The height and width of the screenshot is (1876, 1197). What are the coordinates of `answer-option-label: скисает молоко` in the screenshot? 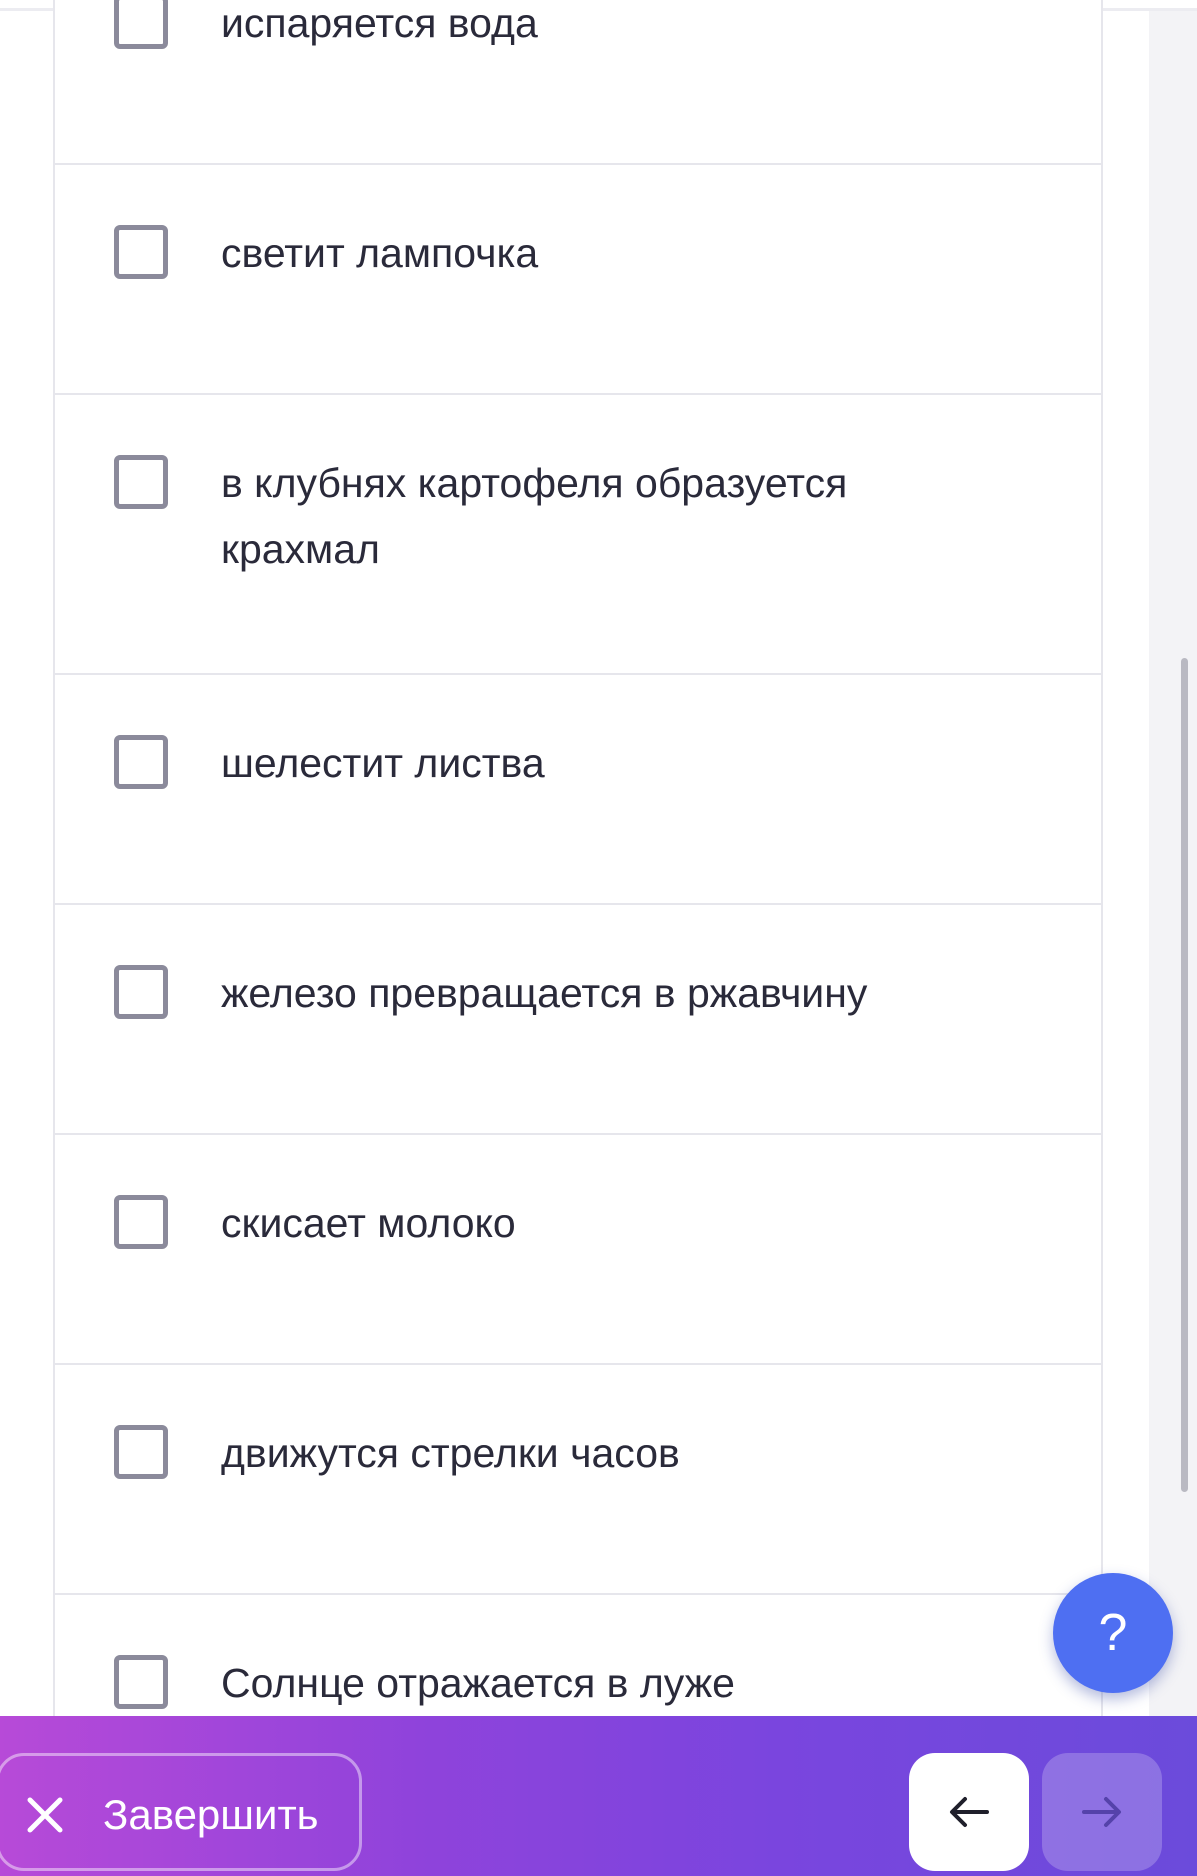 It's located at (368, 1223).